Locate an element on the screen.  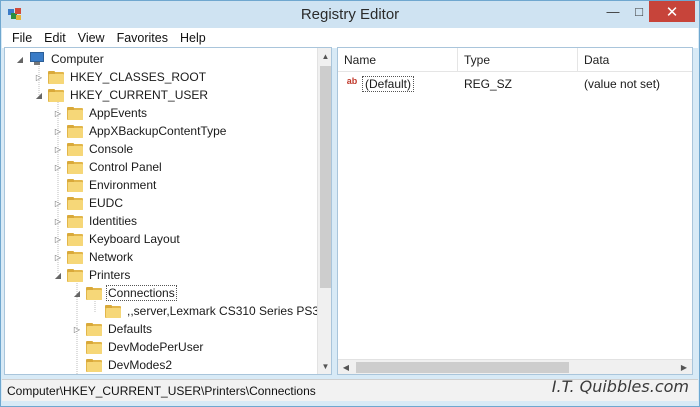
menu-help: Help is located at coordinates (193, 38).